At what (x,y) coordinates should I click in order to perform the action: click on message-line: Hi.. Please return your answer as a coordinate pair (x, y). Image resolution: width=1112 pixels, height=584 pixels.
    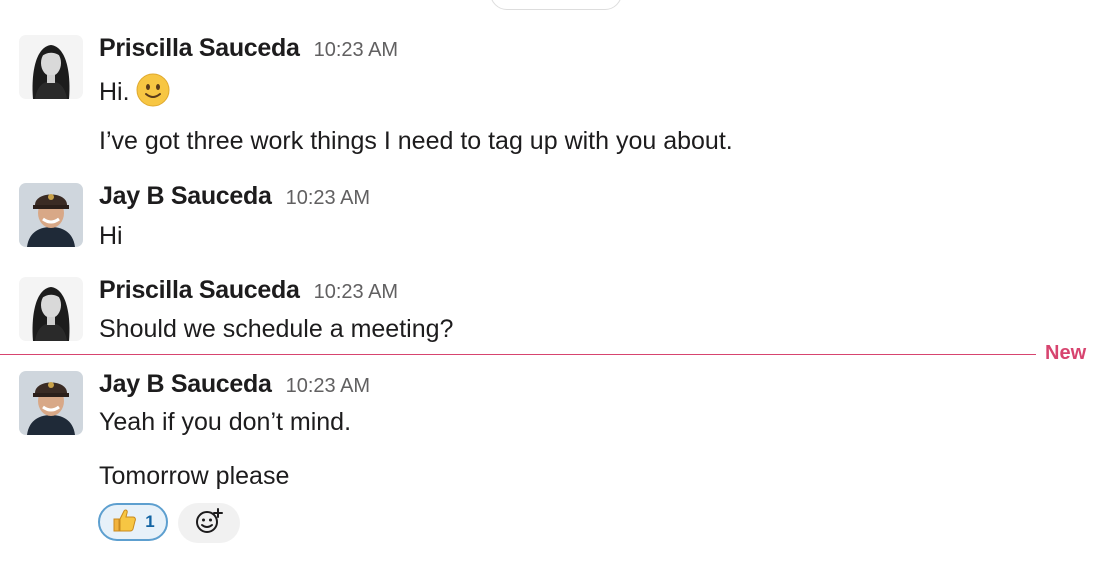
    Looking at the image, I should click on (114, 92).